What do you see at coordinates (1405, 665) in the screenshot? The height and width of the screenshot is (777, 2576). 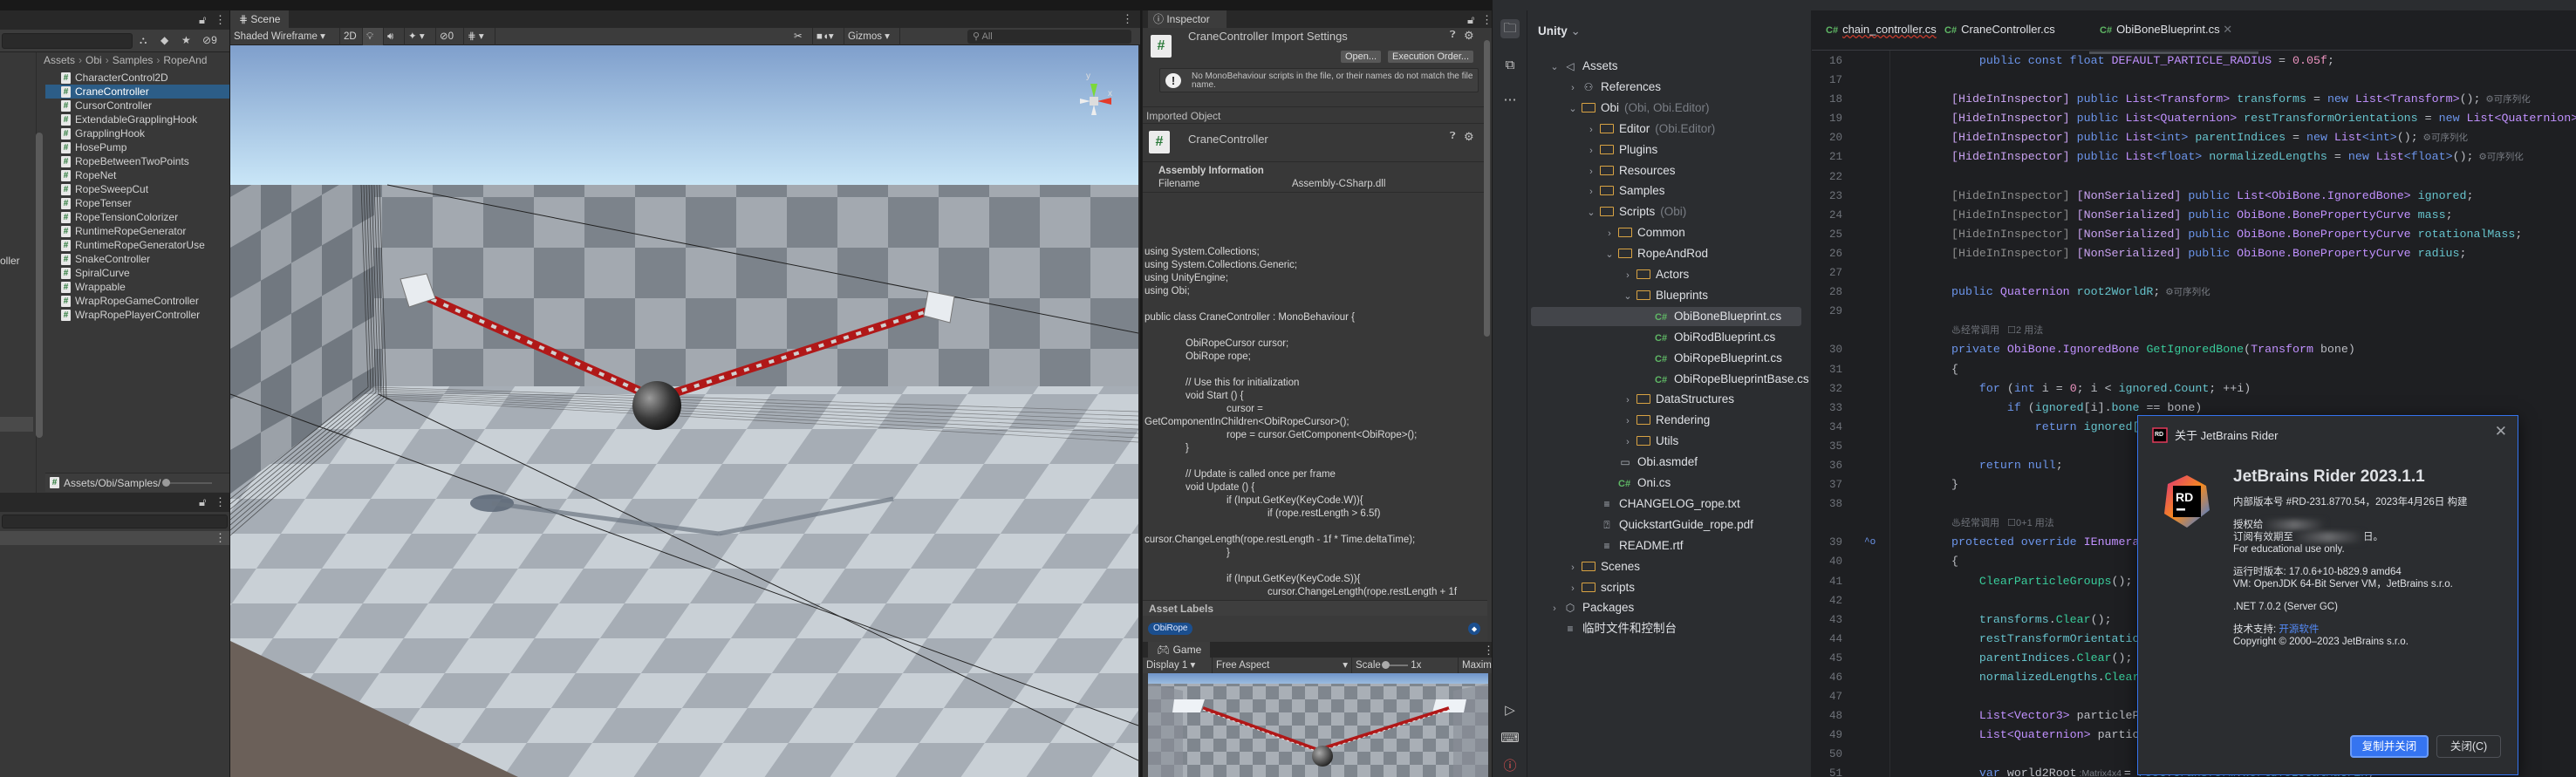 I see `scale-slider: Scale 1x` at bounding box center [1405, 665].